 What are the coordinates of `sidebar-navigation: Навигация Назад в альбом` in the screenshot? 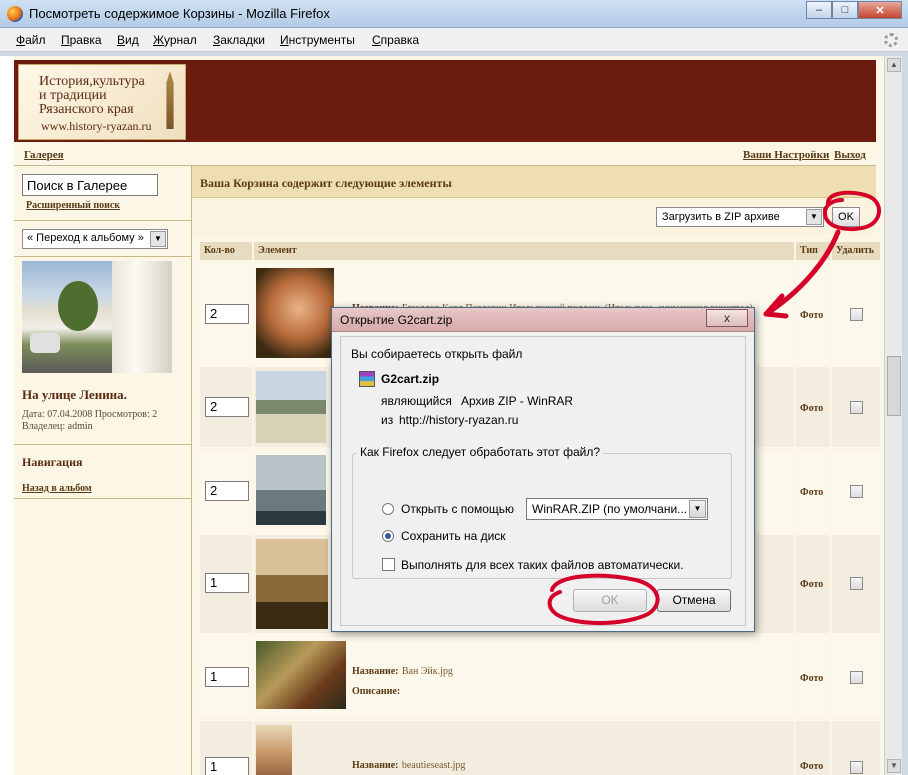 It's located at (103, 472).